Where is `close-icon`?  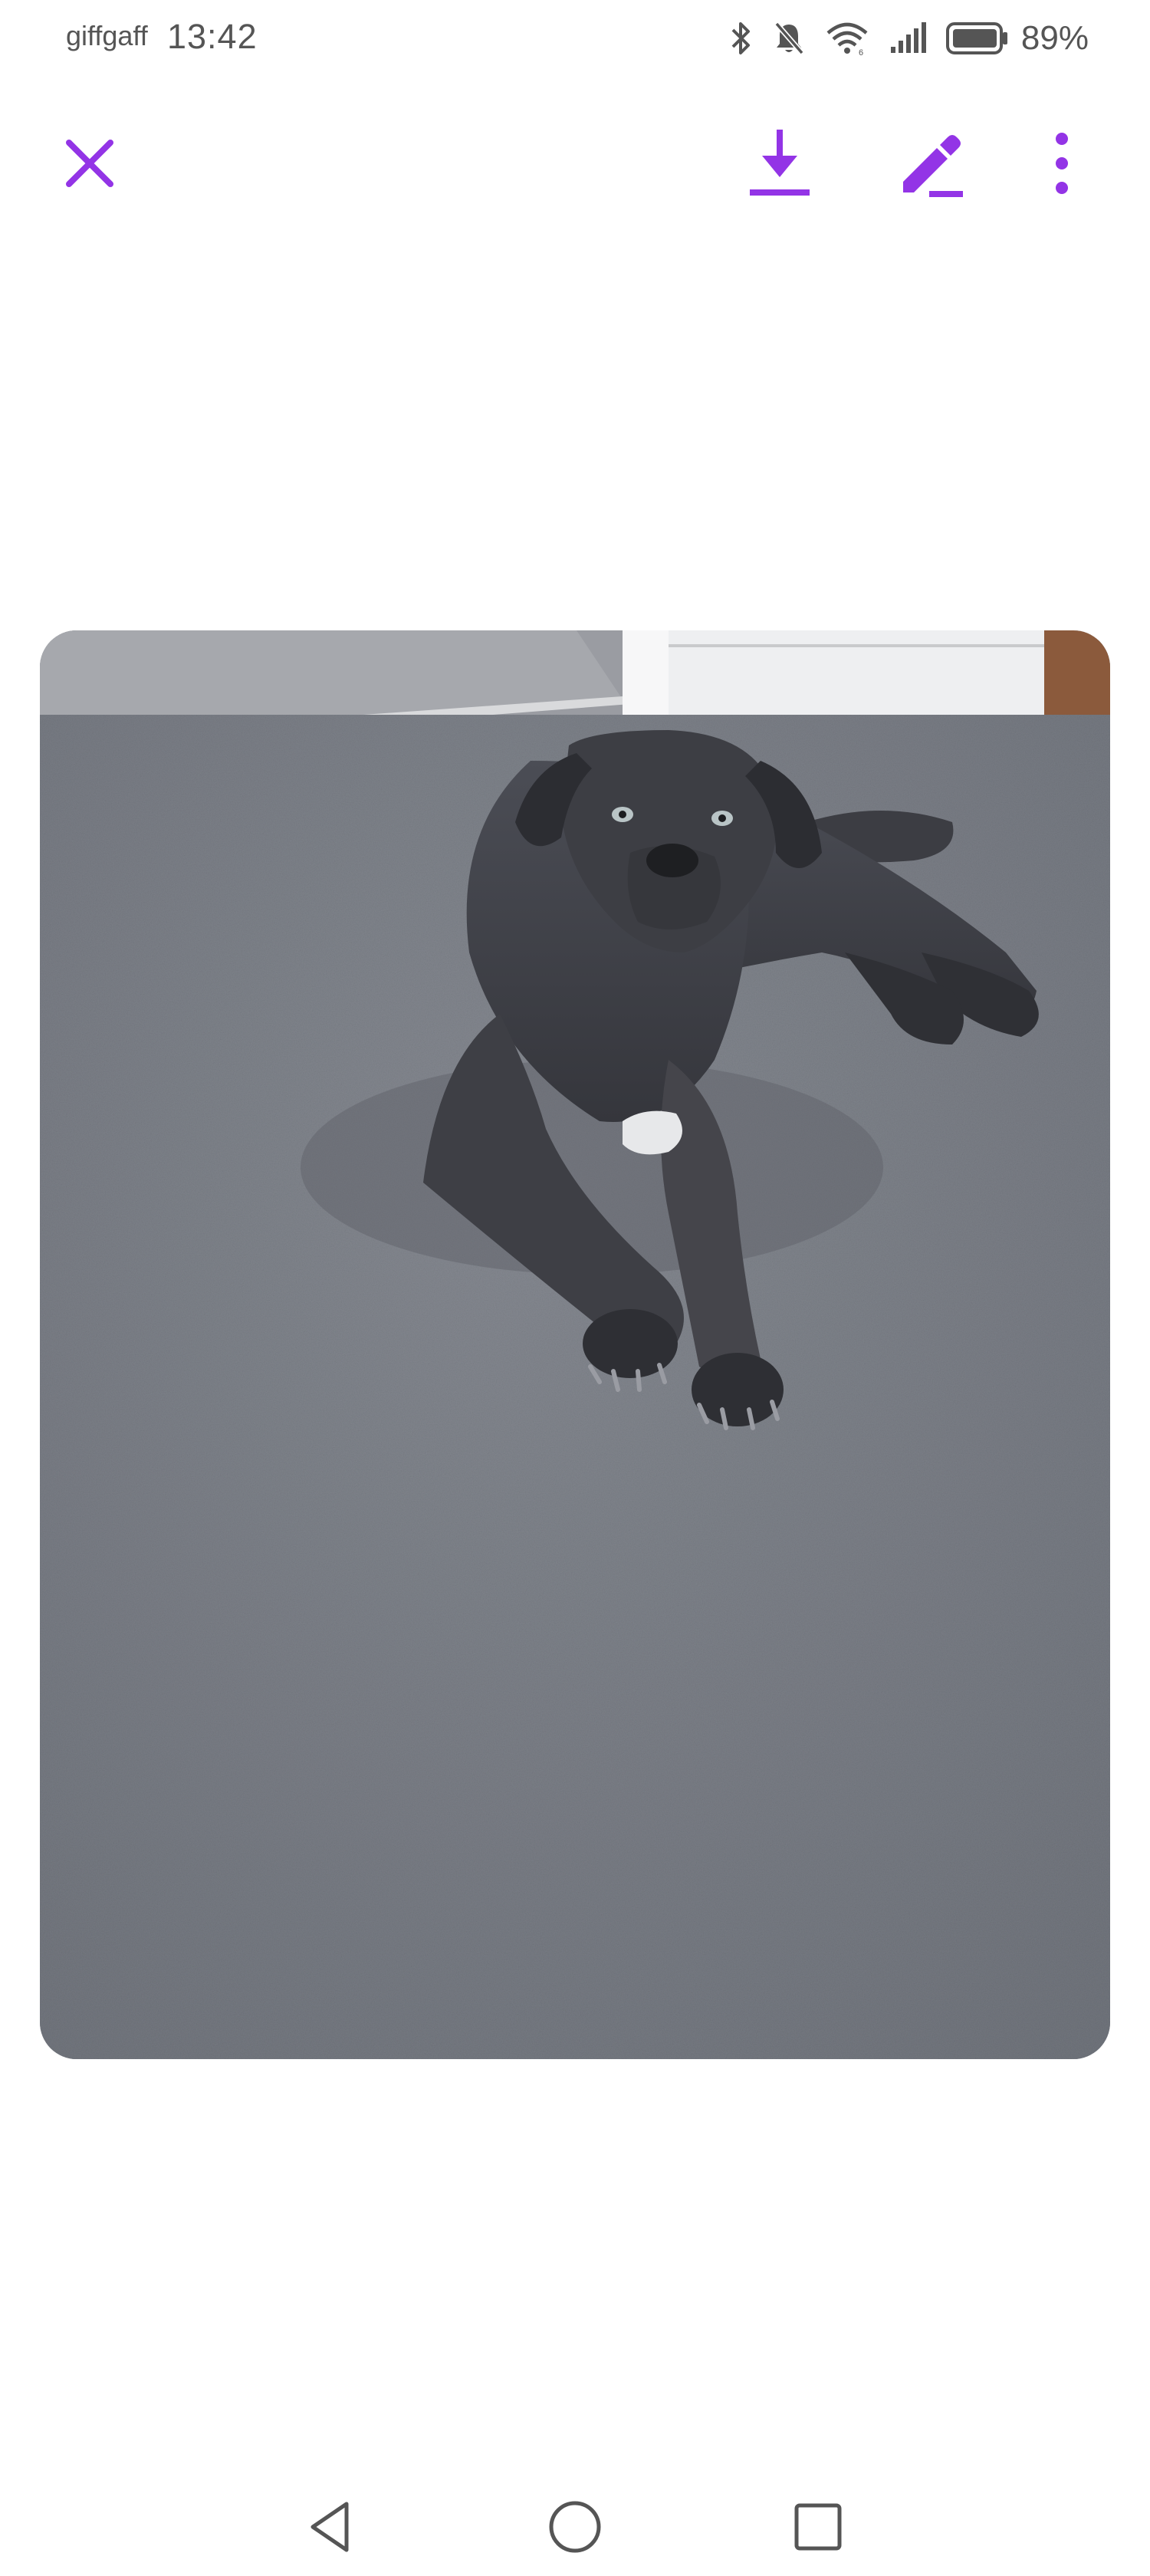 close-icon is located at coordinates (90, 165).